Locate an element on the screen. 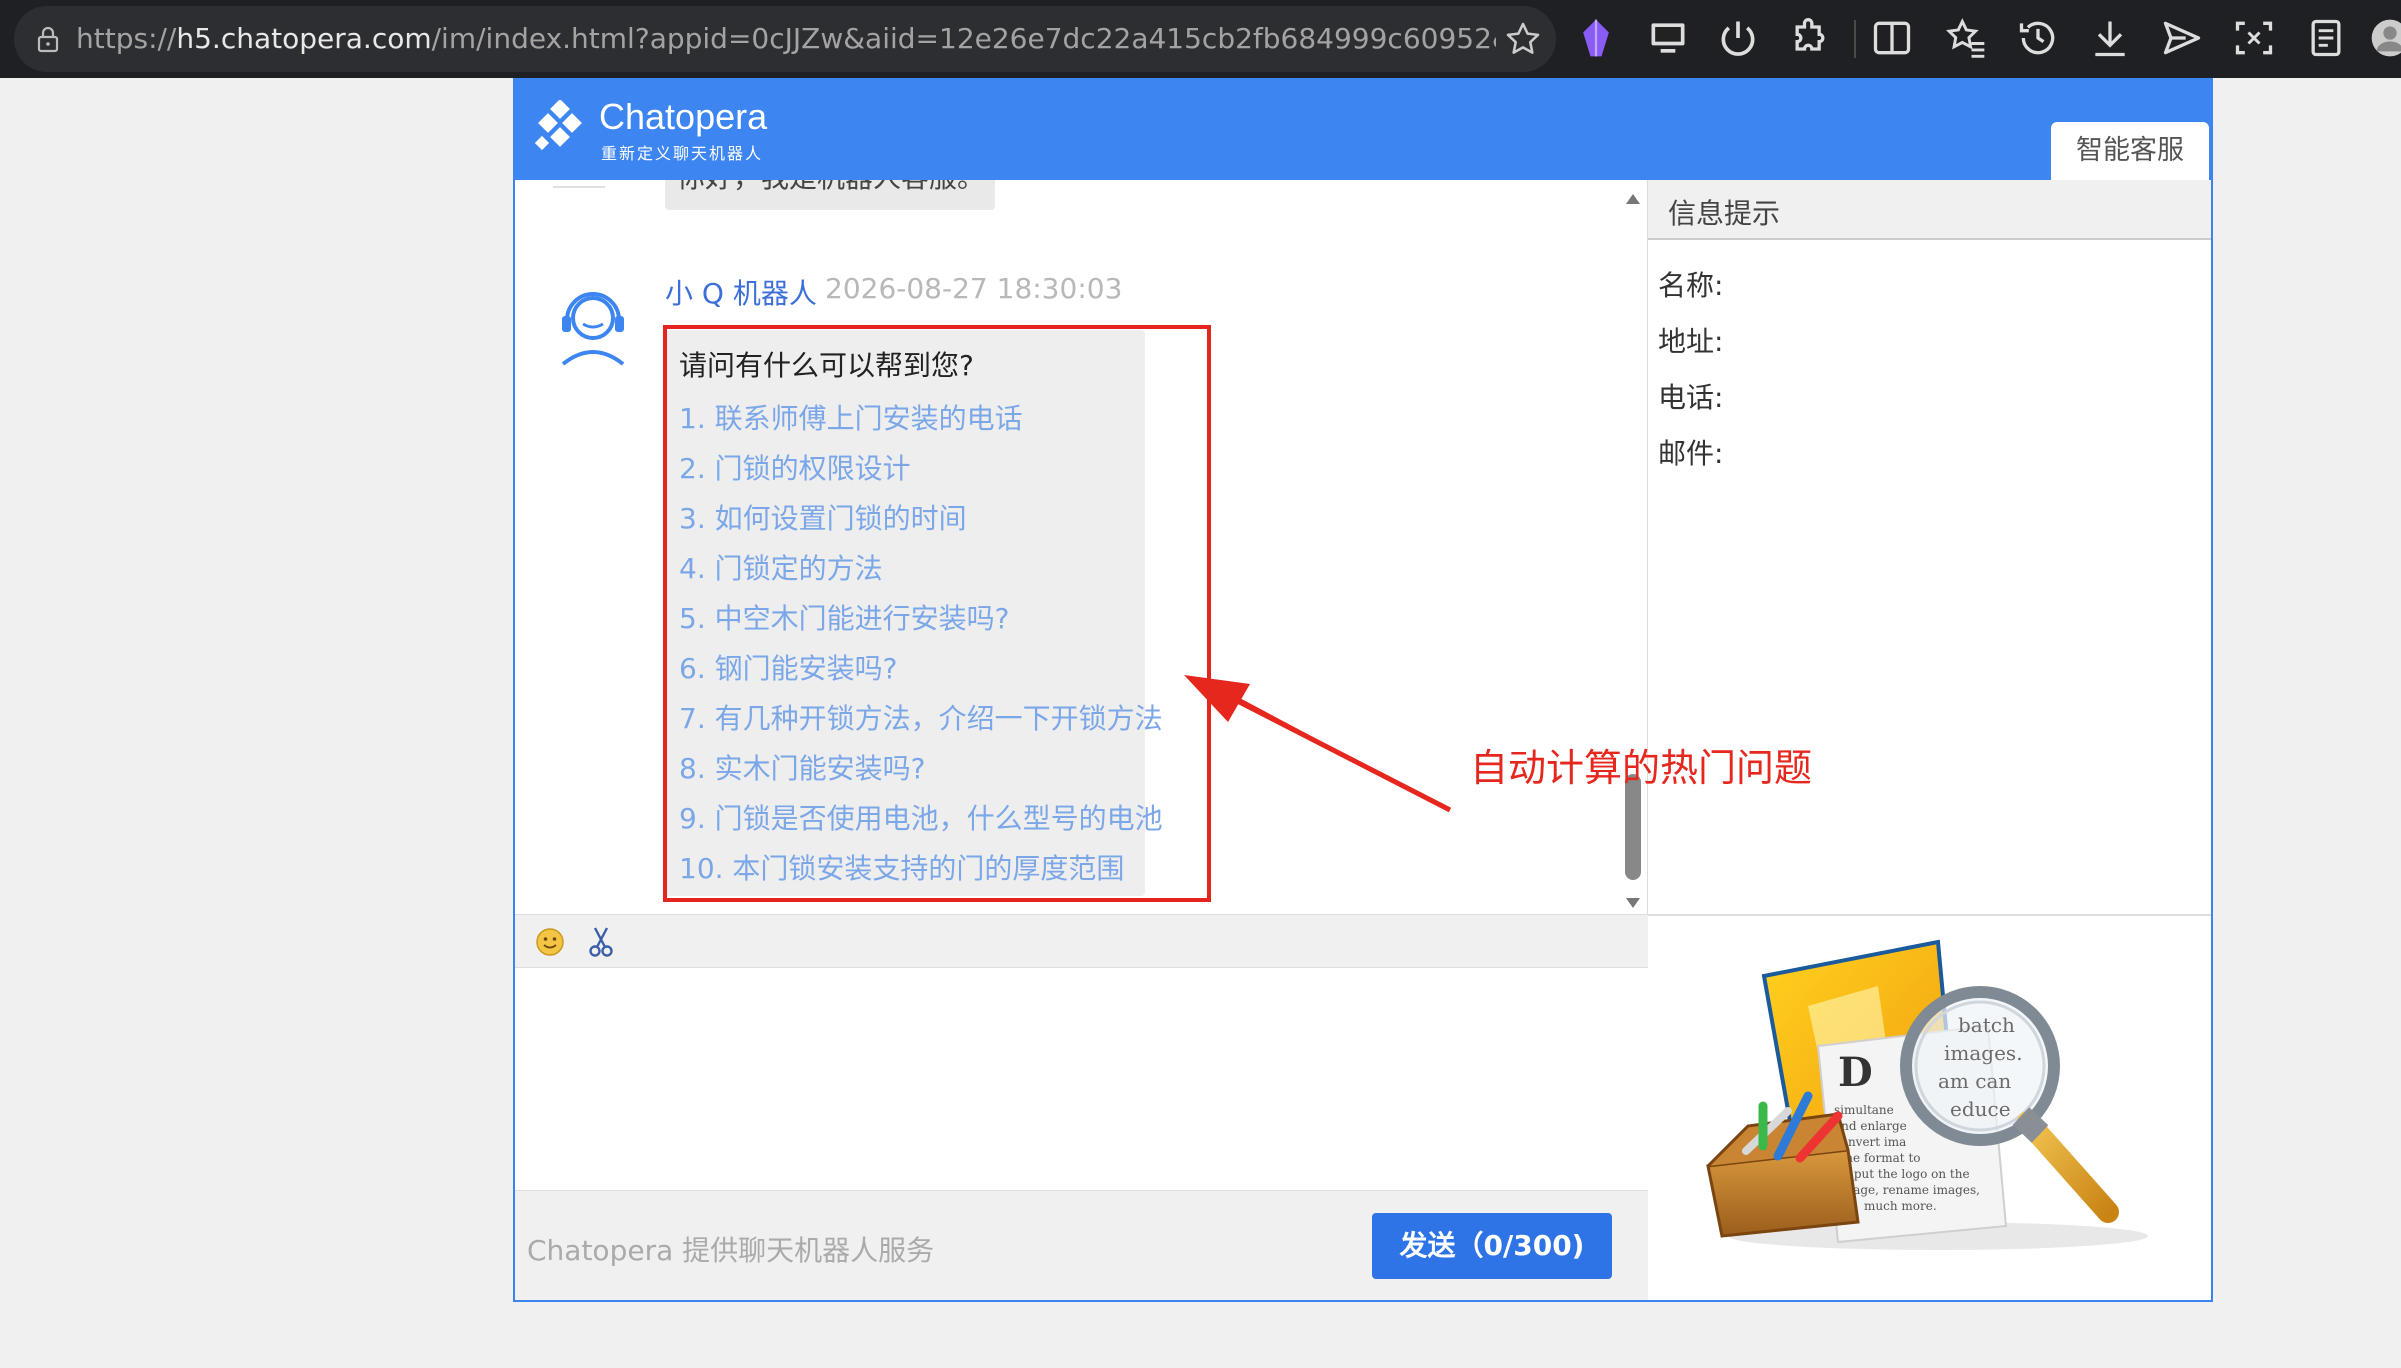 Image resolution: width=2401 pixels, height=1368 pixels. info-address-label: 地址: is located at coordinates (1691, 341).